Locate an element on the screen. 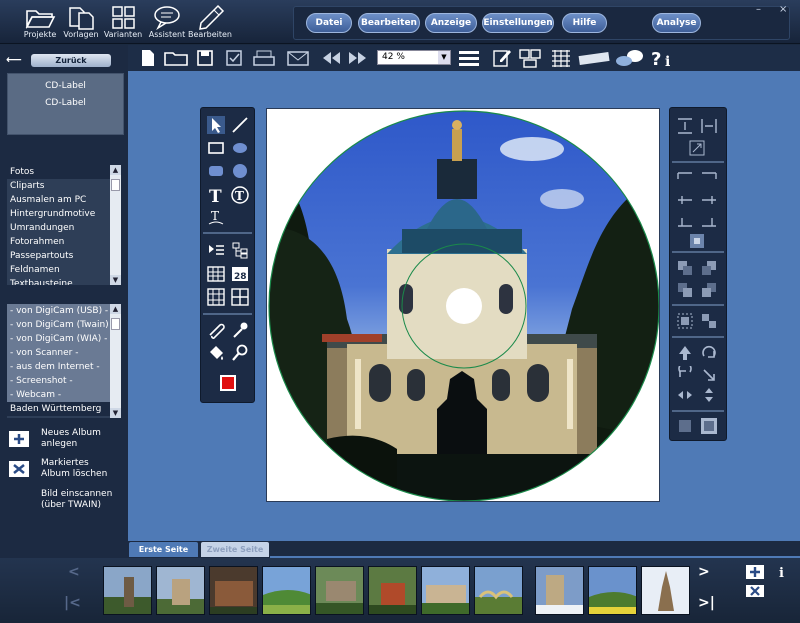 The width and height of the screenshot is (800, 623). send-to-back-icon is located at coordinates (709, 290).